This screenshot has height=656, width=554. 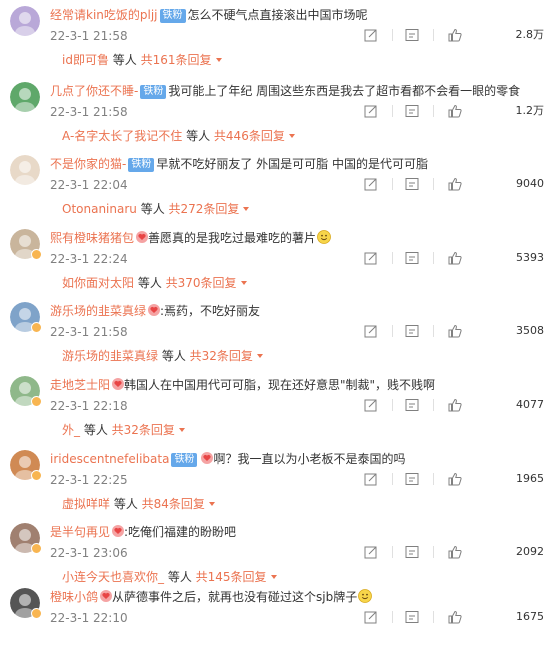 I want to click on reply-count-link: 共145条回复, so click(x=231, y=577).